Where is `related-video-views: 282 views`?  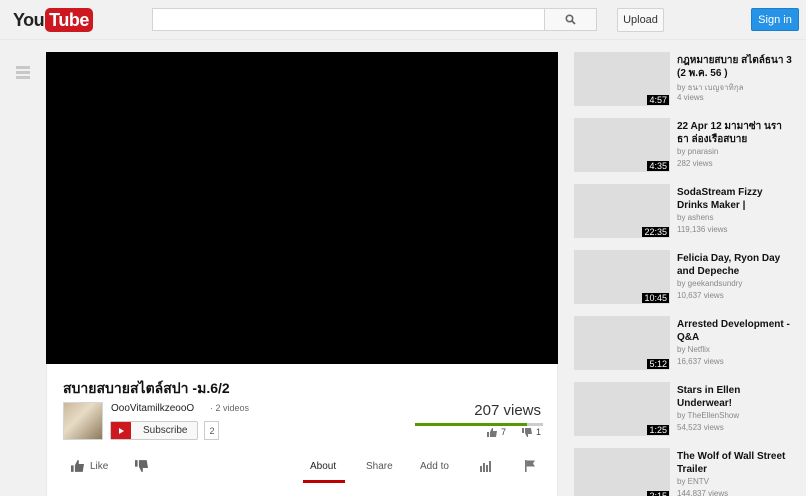 related-video-views: 282 views is located at coordinates (695, 163).